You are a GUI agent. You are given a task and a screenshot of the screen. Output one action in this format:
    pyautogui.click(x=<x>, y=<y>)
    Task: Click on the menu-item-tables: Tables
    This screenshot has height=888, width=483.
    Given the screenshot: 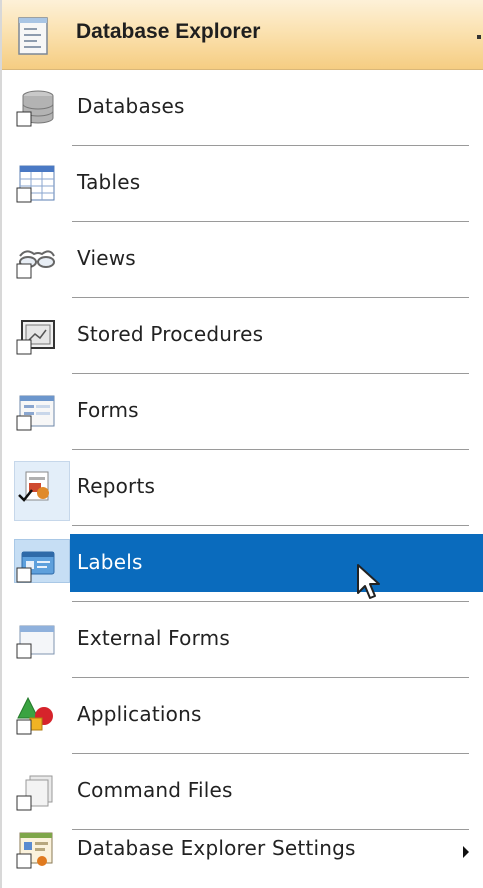 What is the action you would take?
    pyautogui.click(x=242, y=184)
    